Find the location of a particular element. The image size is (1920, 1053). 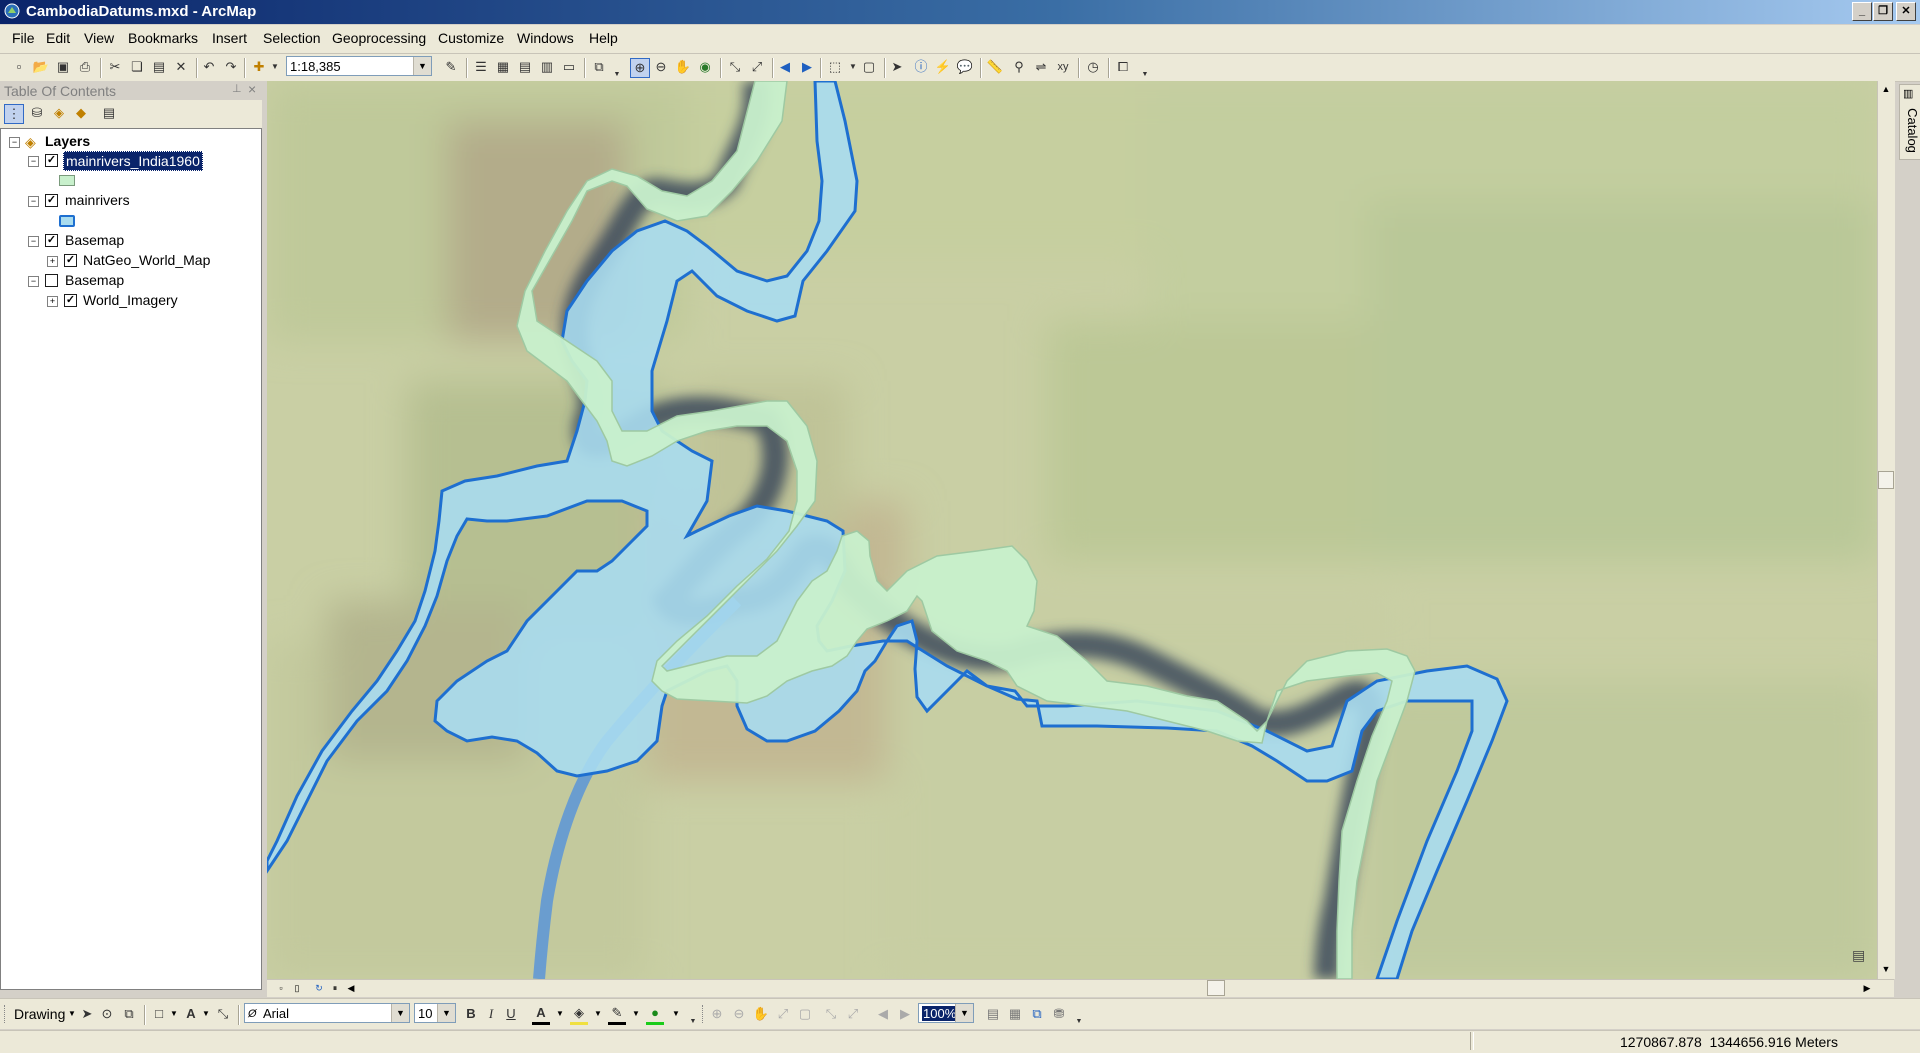

model-builder-icon: ⧉ is located at coordinates (599, 67).